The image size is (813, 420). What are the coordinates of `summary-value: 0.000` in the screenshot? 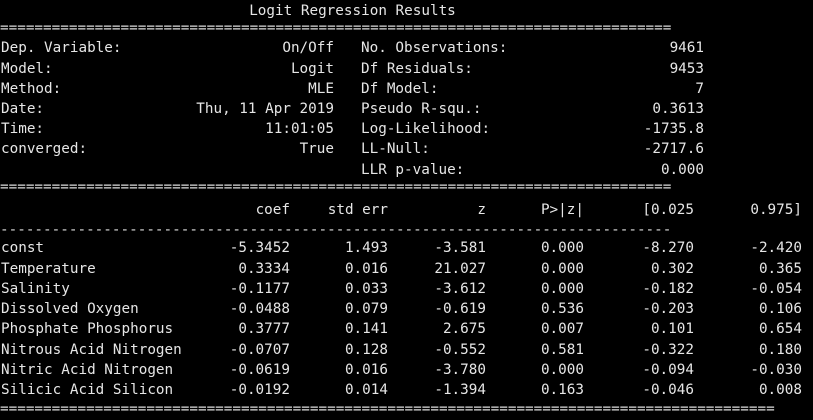 It's located at (682, 170).